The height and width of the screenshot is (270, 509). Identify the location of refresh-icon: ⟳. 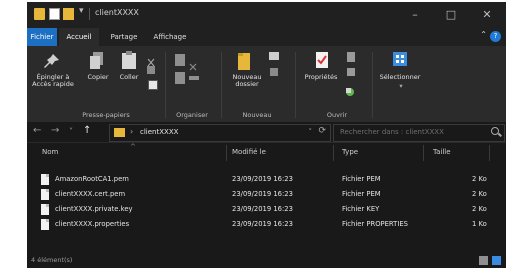
(322, 131).